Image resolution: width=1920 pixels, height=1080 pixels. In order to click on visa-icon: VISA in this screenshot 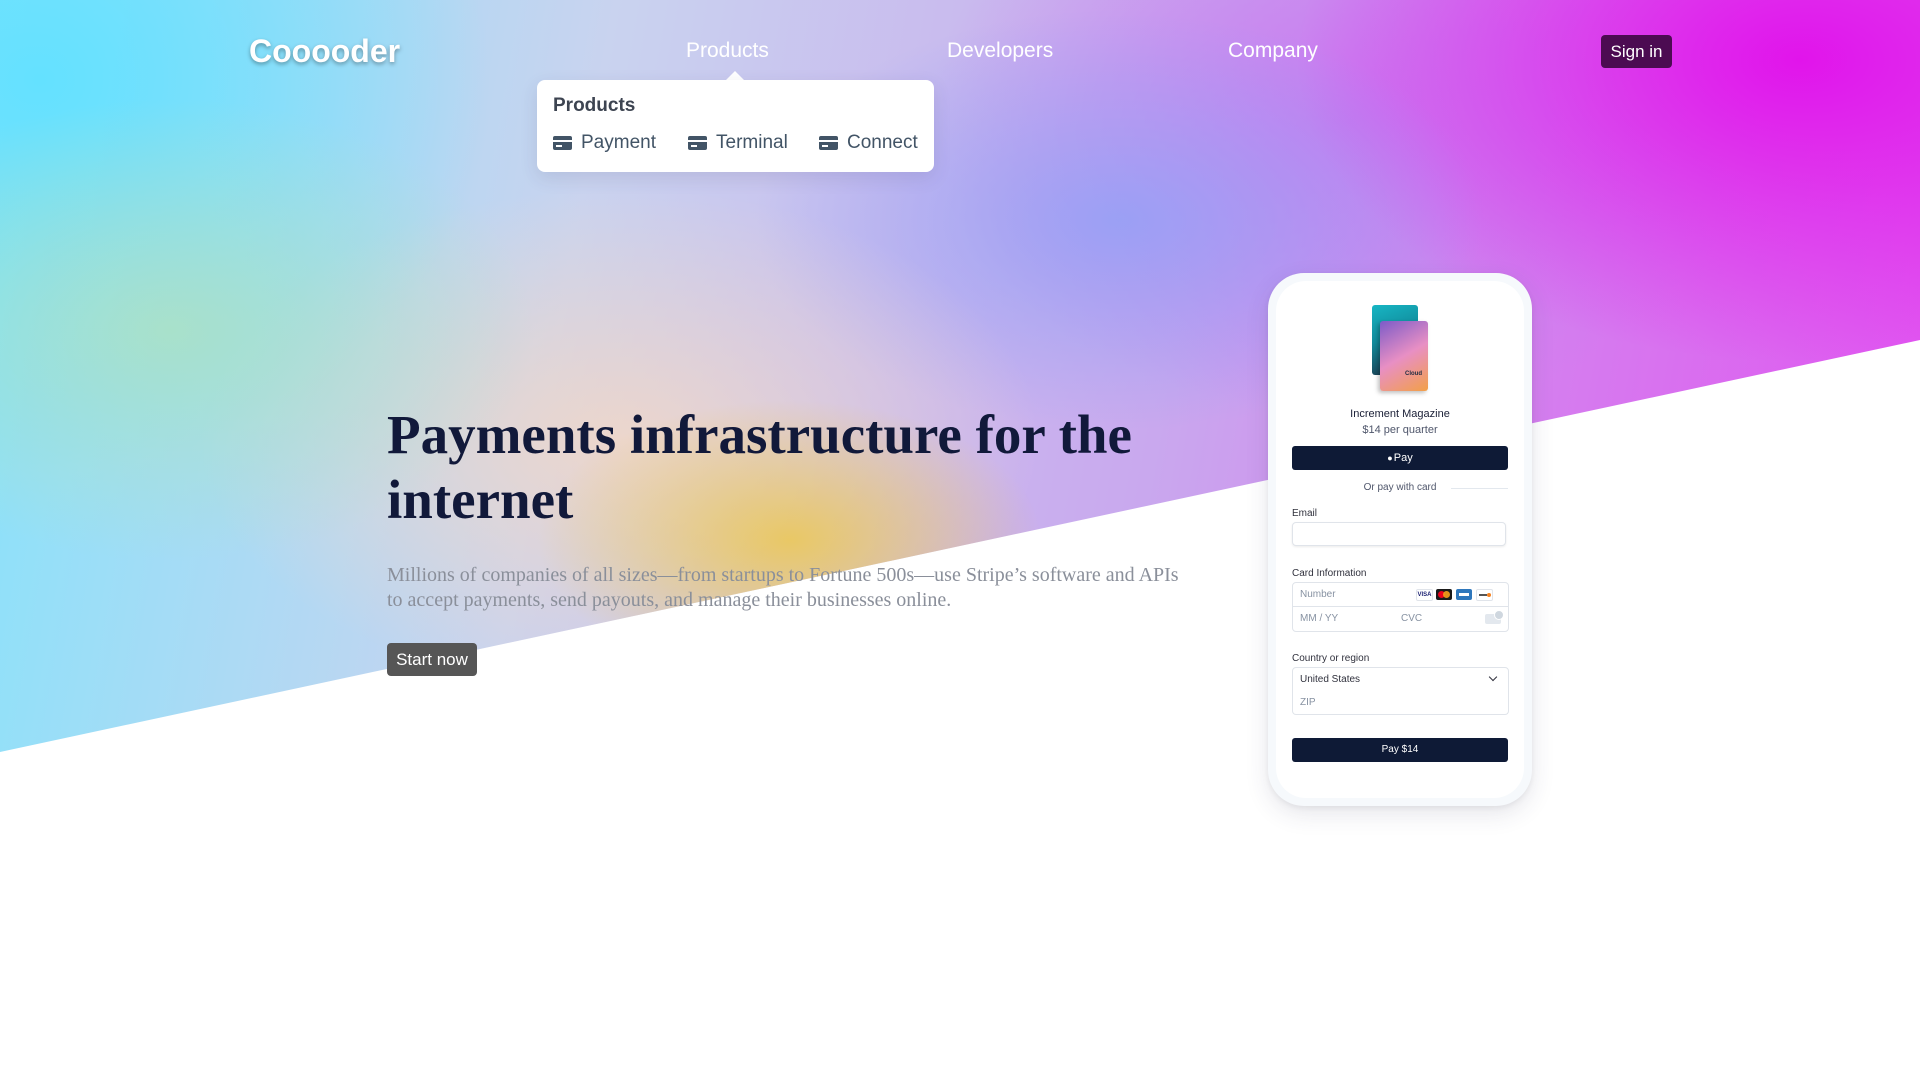, I will do `click(1424, 595)`.